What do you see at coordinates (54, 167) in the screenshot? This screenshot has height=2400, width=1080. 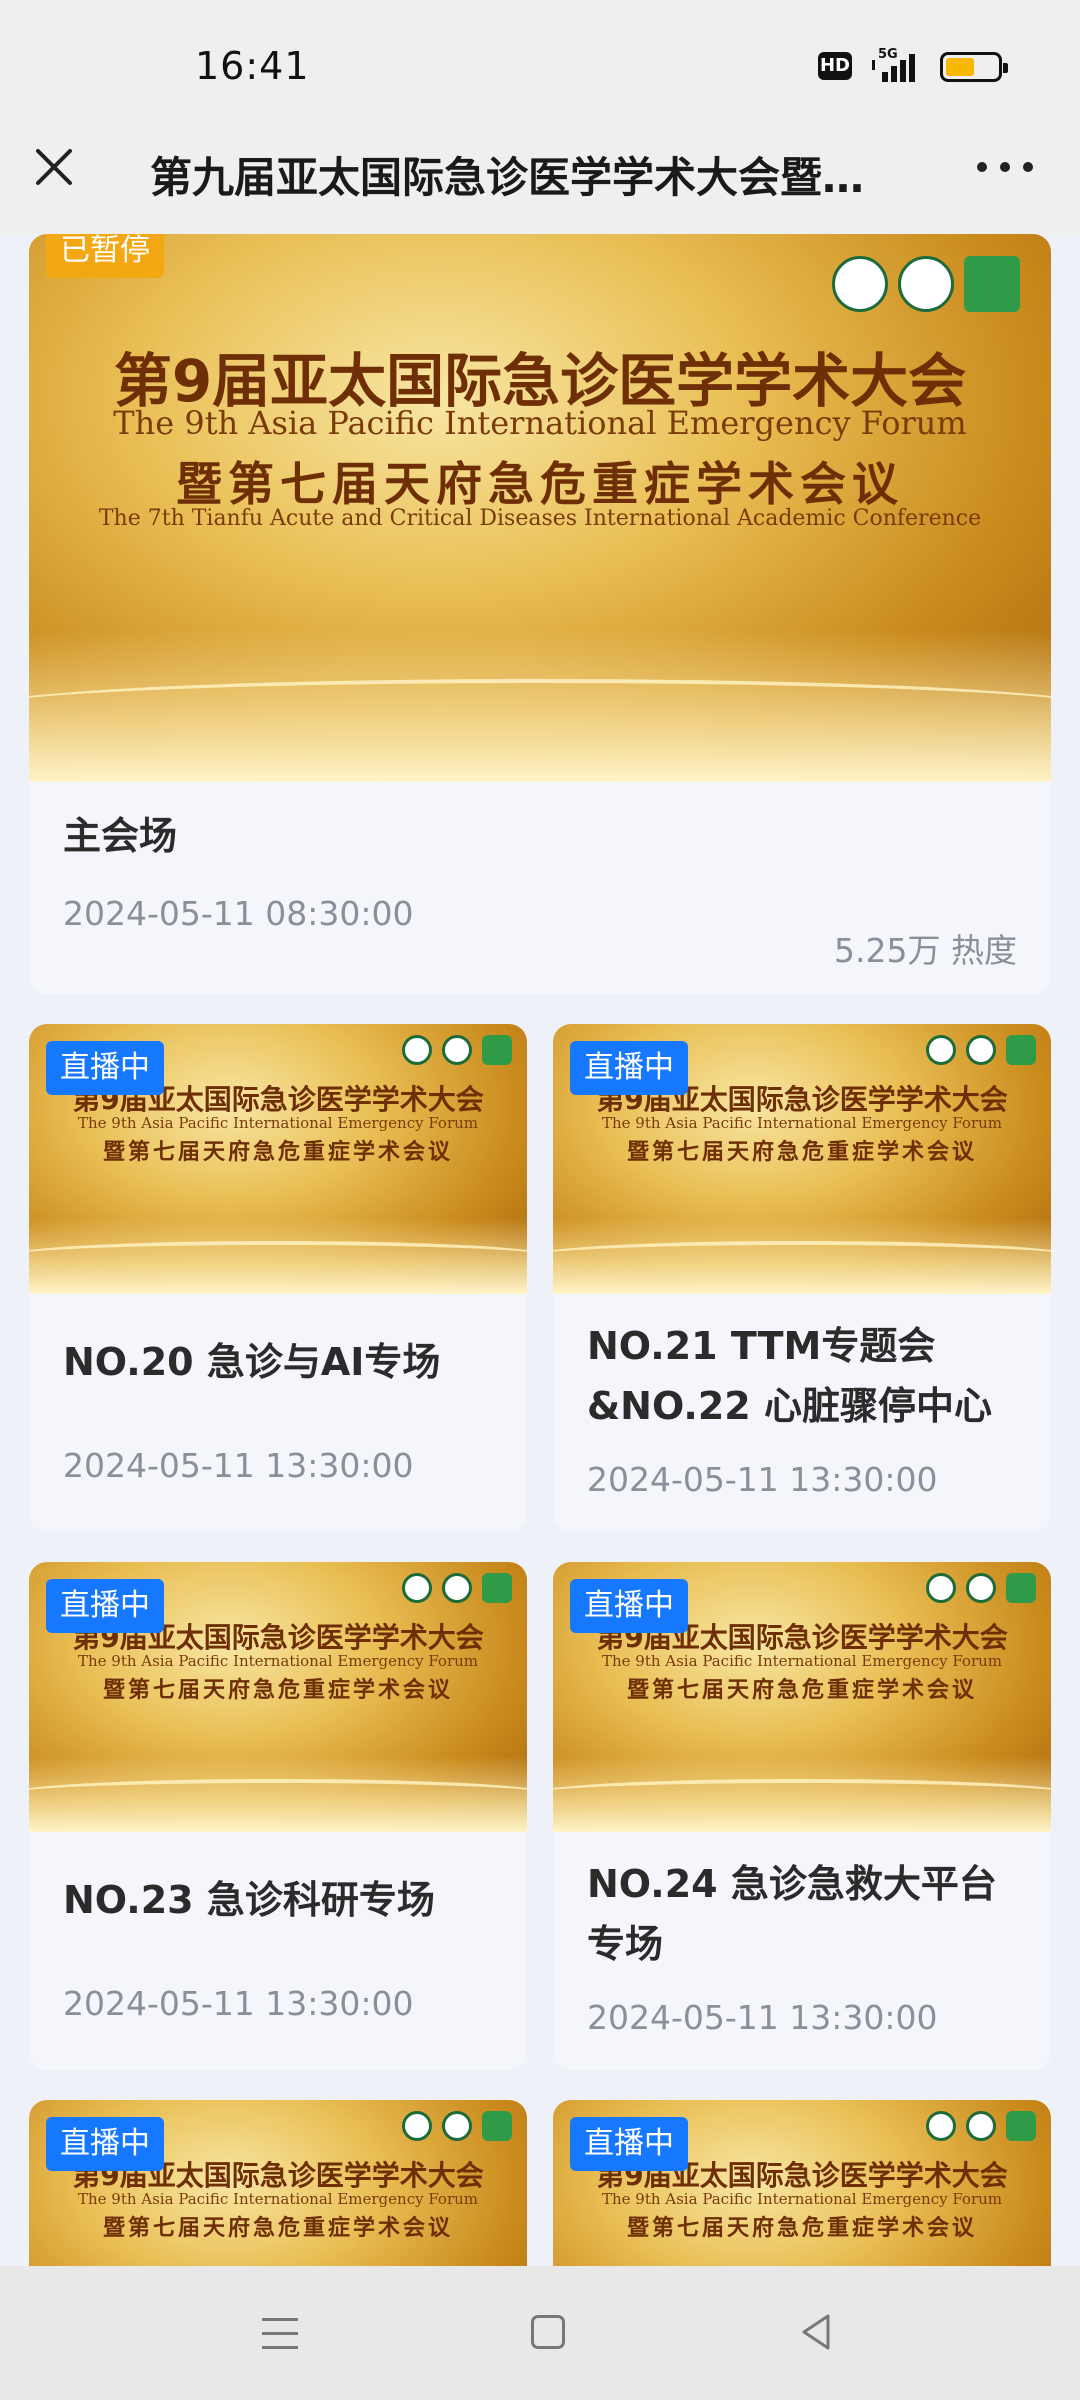 I see `close-icon` at bounding box center [54, 167].